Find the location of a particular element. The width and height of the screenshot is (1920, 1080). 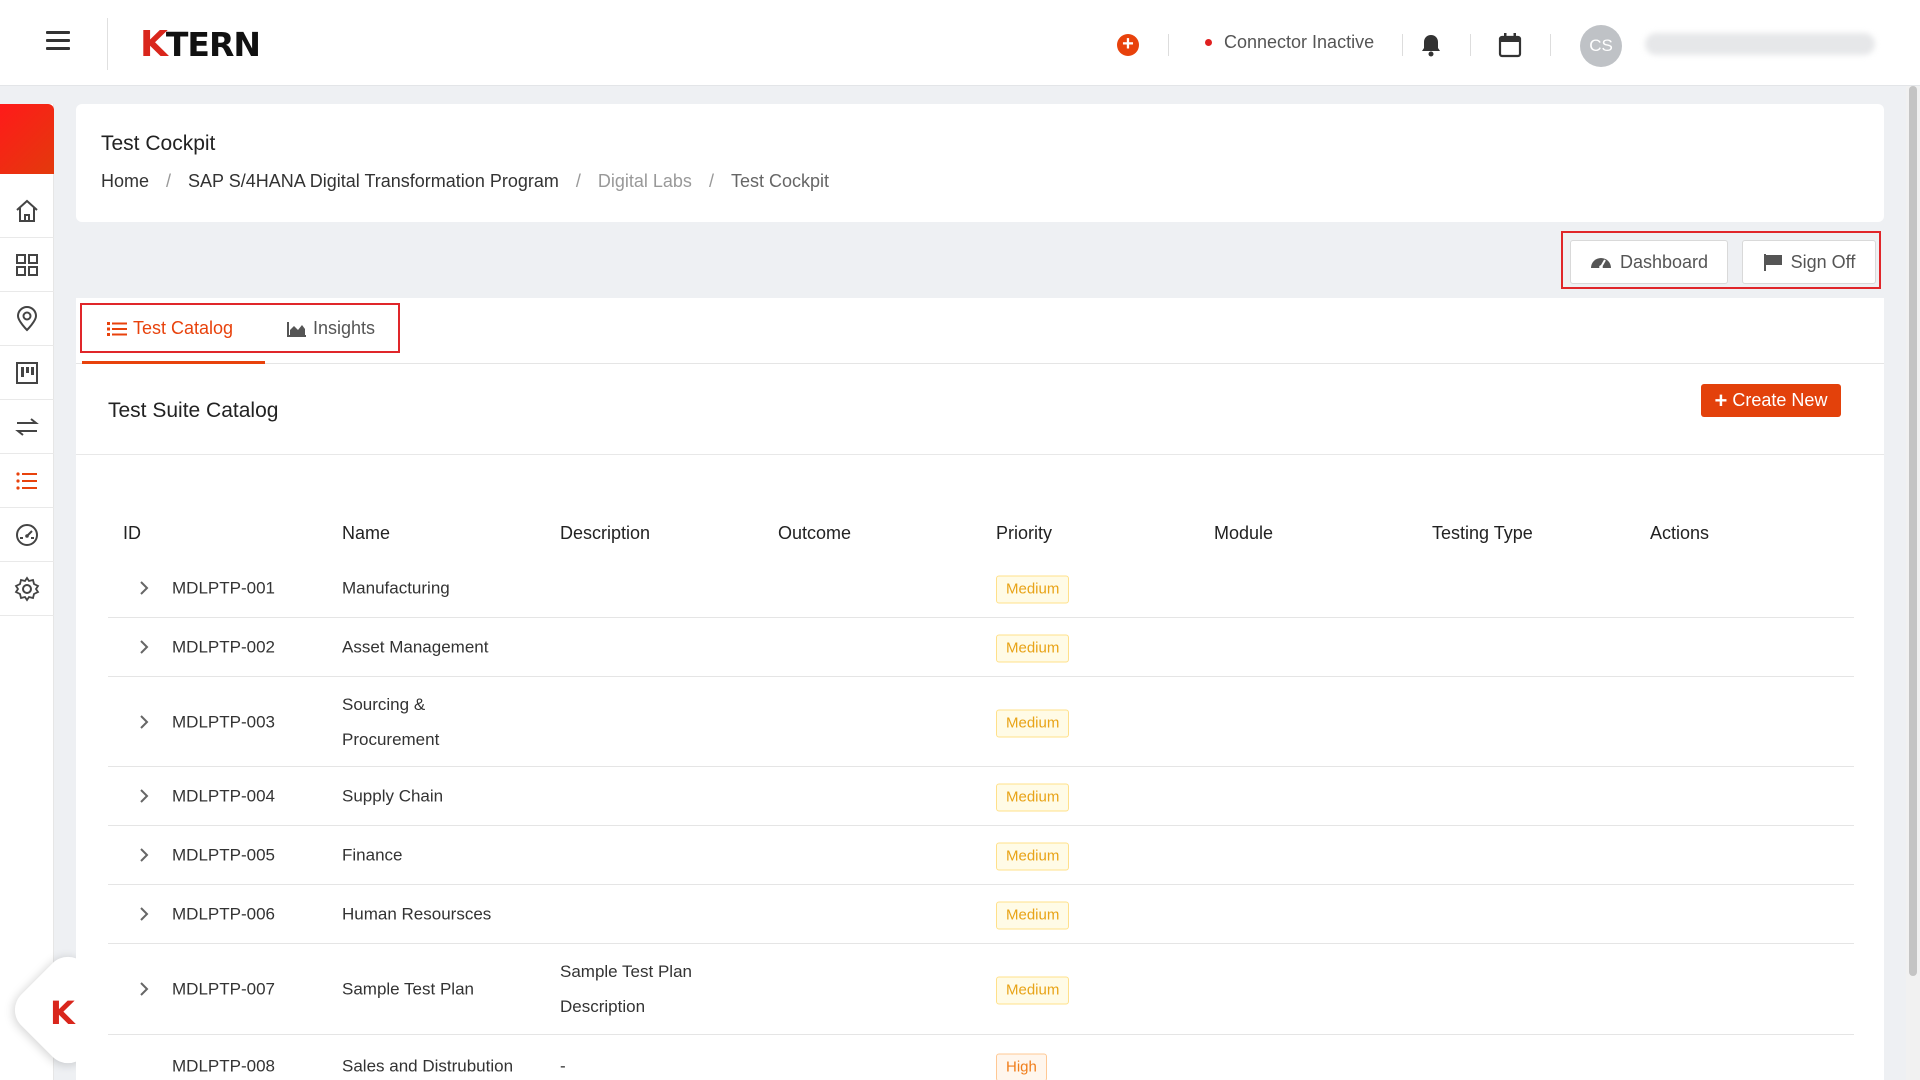

row-name: Sales and Distrubution is located at coordinates (427, 1064).